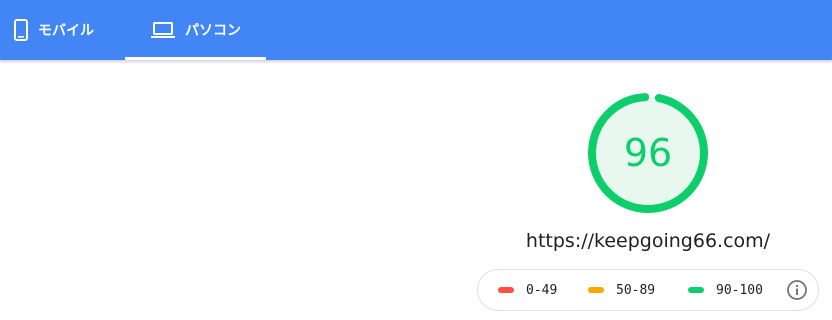 The height and width of the screenshot is (320, 832). Describe the element at coordinates (542, 290) in the screenshot. I see `legend-label-fail: 0-49` at that location.